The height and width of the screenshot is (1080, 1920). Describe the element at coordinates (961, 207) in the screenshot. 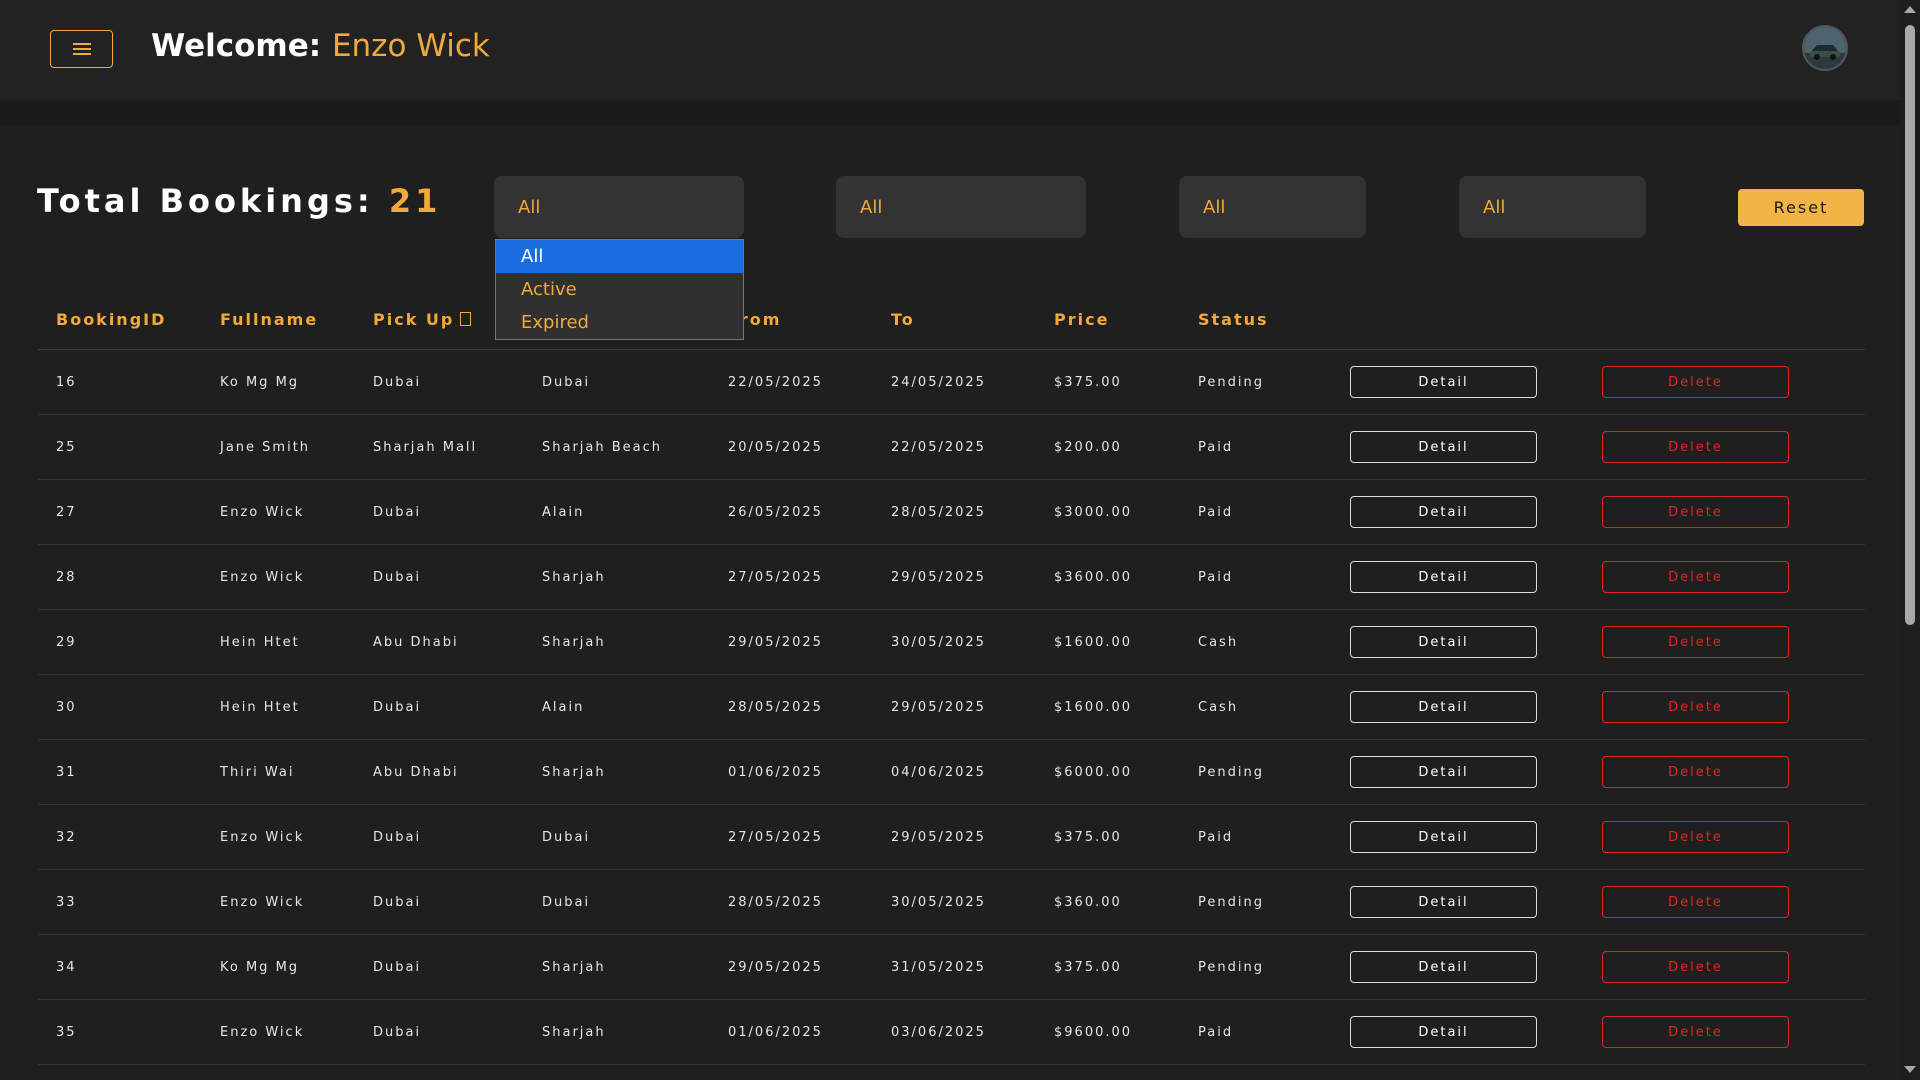

I see `filter-select-2: All` at that location.